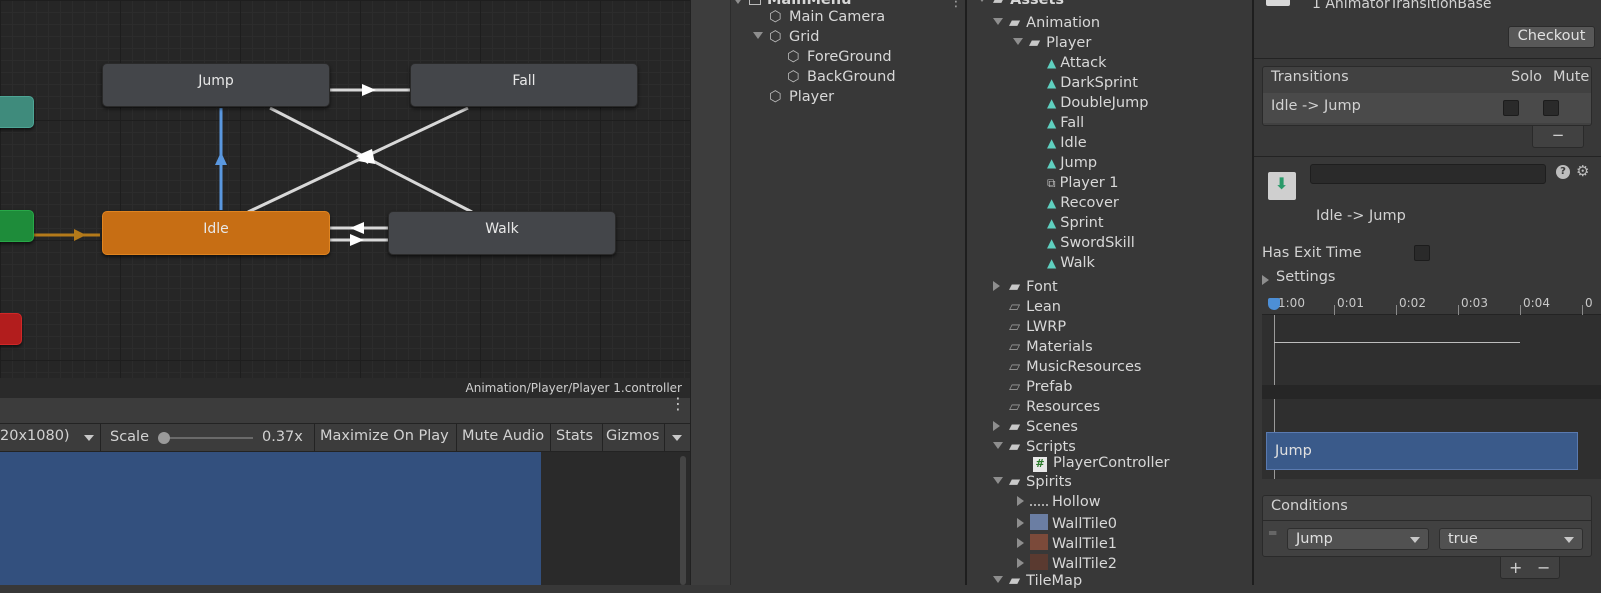 Image resolution: width=1601 pixels, height=593 pixels. What do you see at coordinates (1511, 108) in the screenshot?
I see `solo-checkbox` at bounding box center [1511, 108].